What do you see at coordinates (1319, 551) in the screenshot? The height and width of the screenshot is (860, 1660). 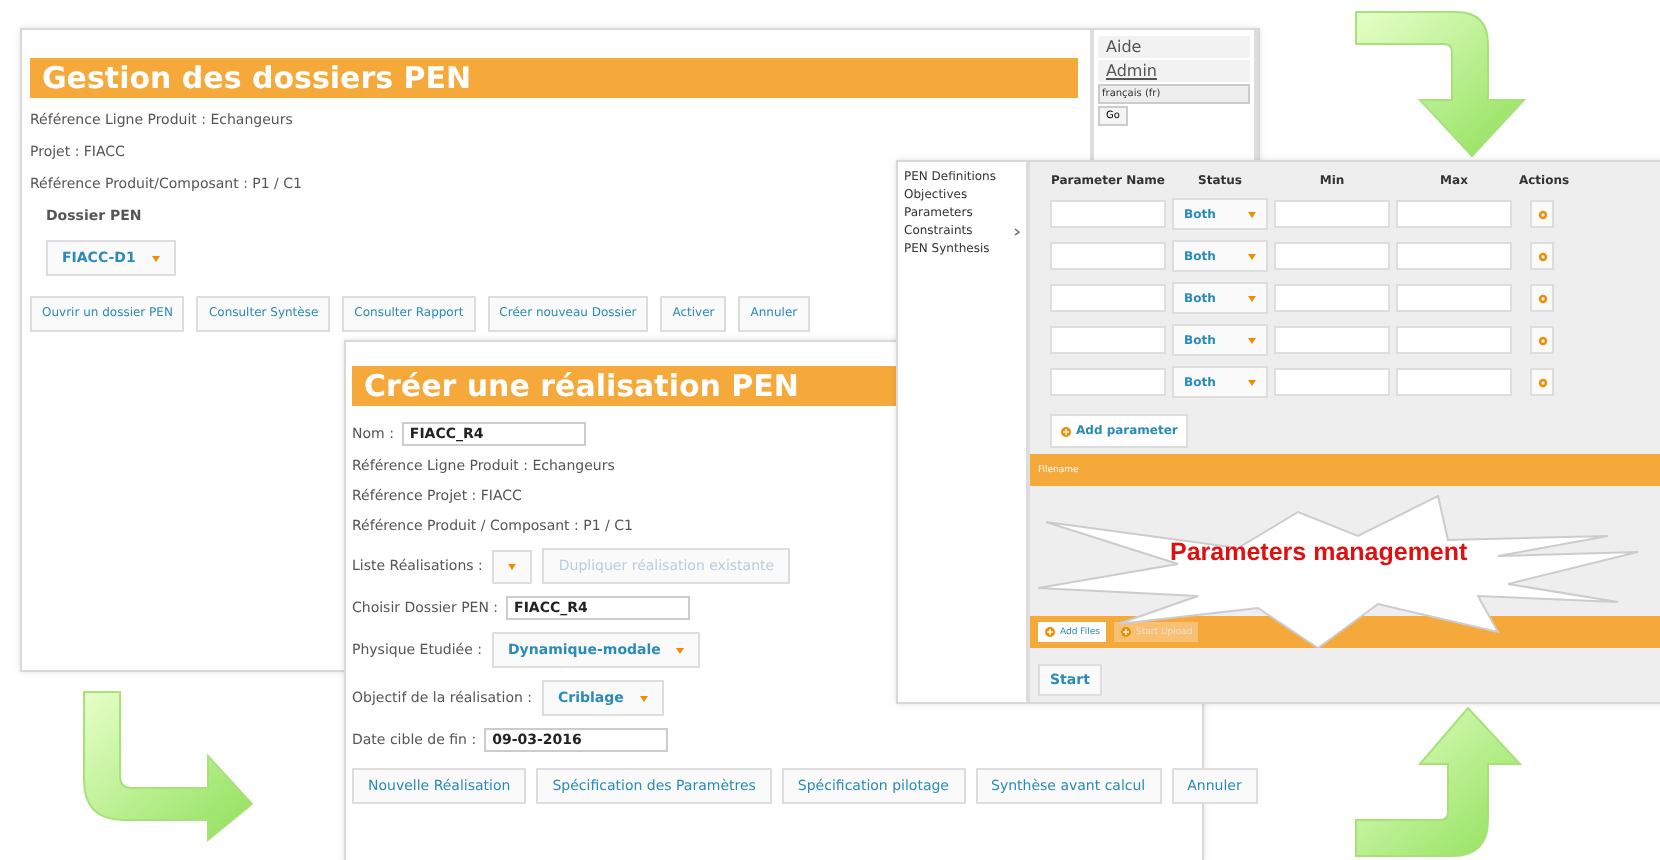 I see `callout-text: Parameters management` at bounding box center [1319, 551].